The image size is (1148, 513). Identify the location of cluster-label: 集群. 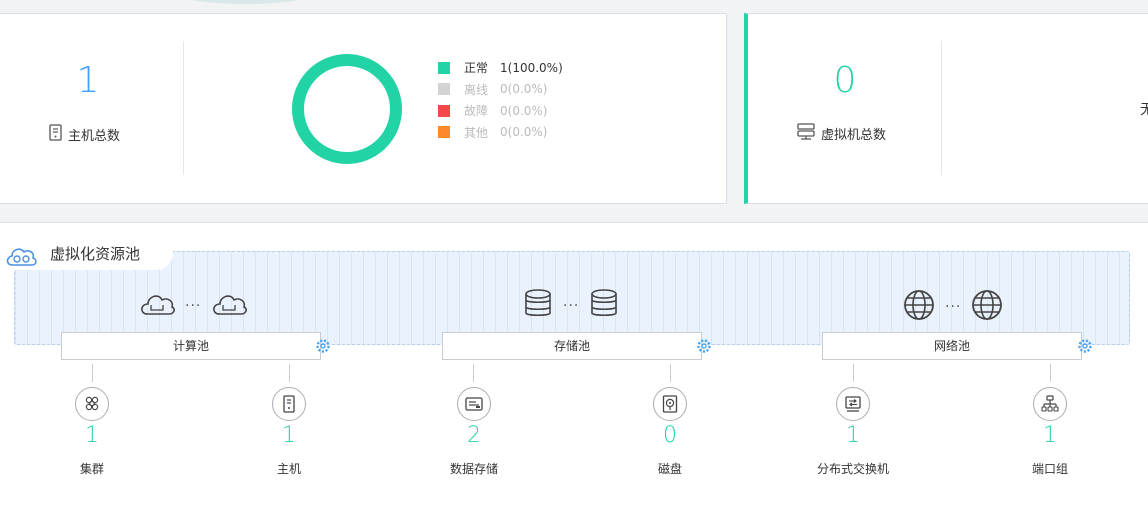
(91, 469).